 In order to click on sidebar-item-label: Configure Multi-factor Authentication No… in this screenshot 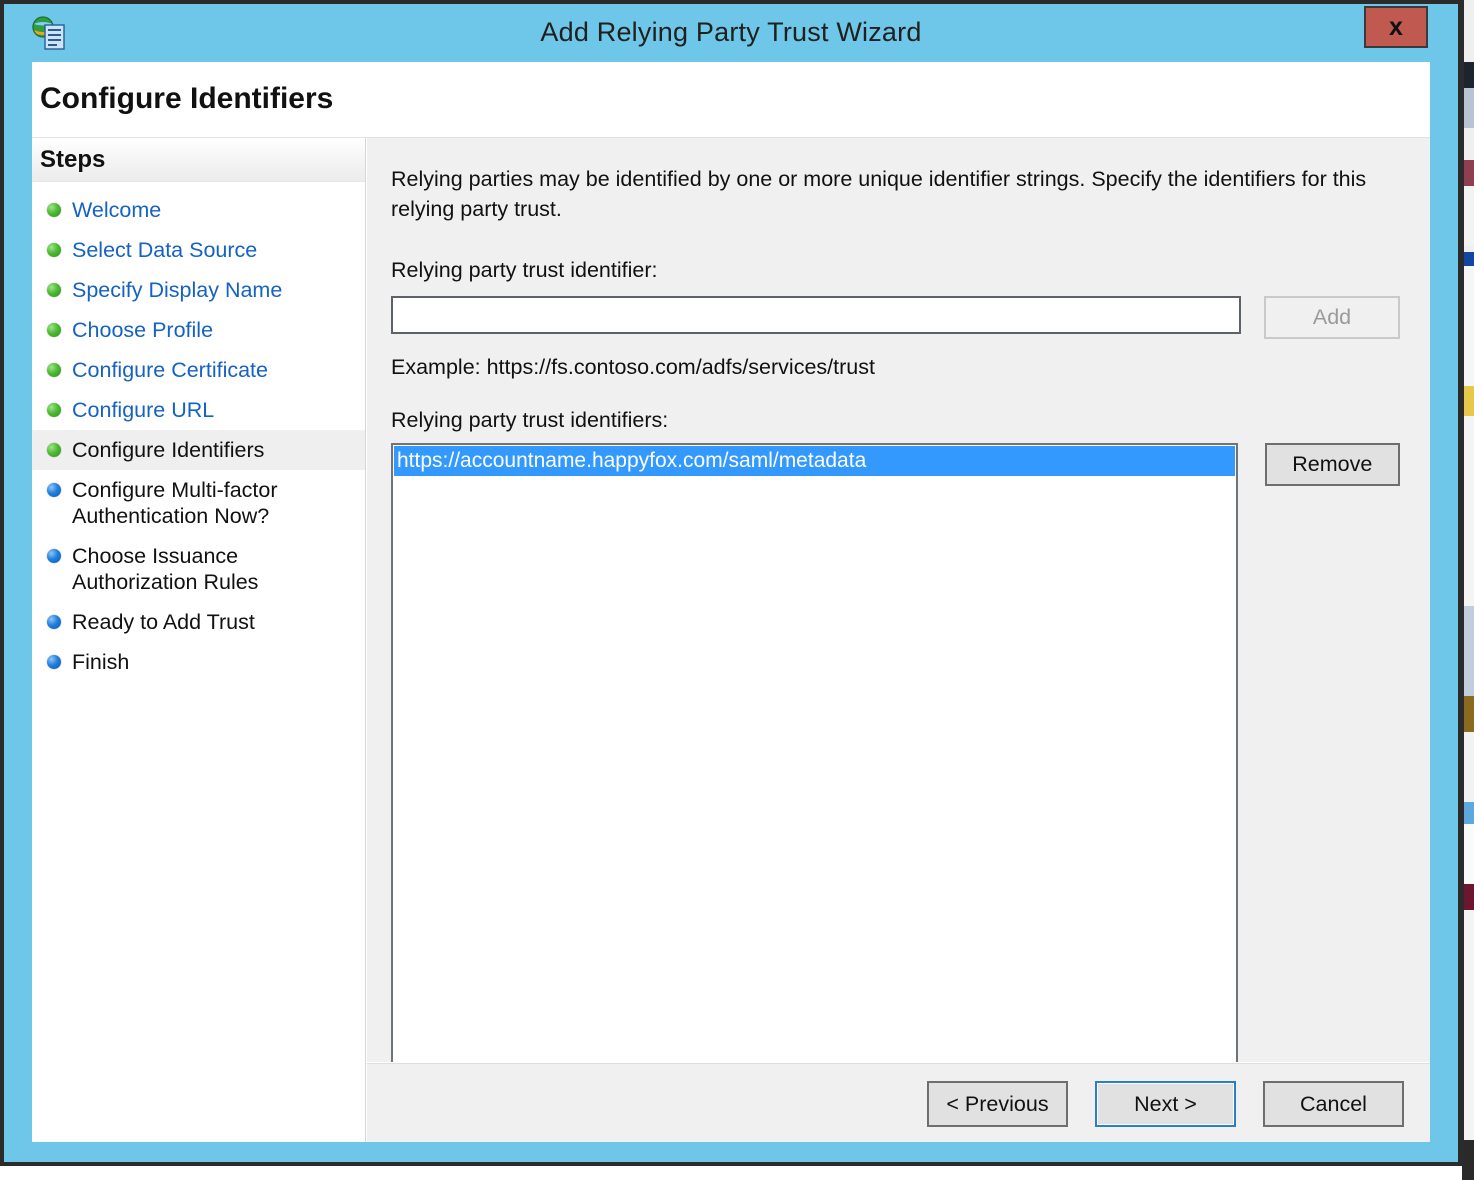, I will do `click(175, 503)`.